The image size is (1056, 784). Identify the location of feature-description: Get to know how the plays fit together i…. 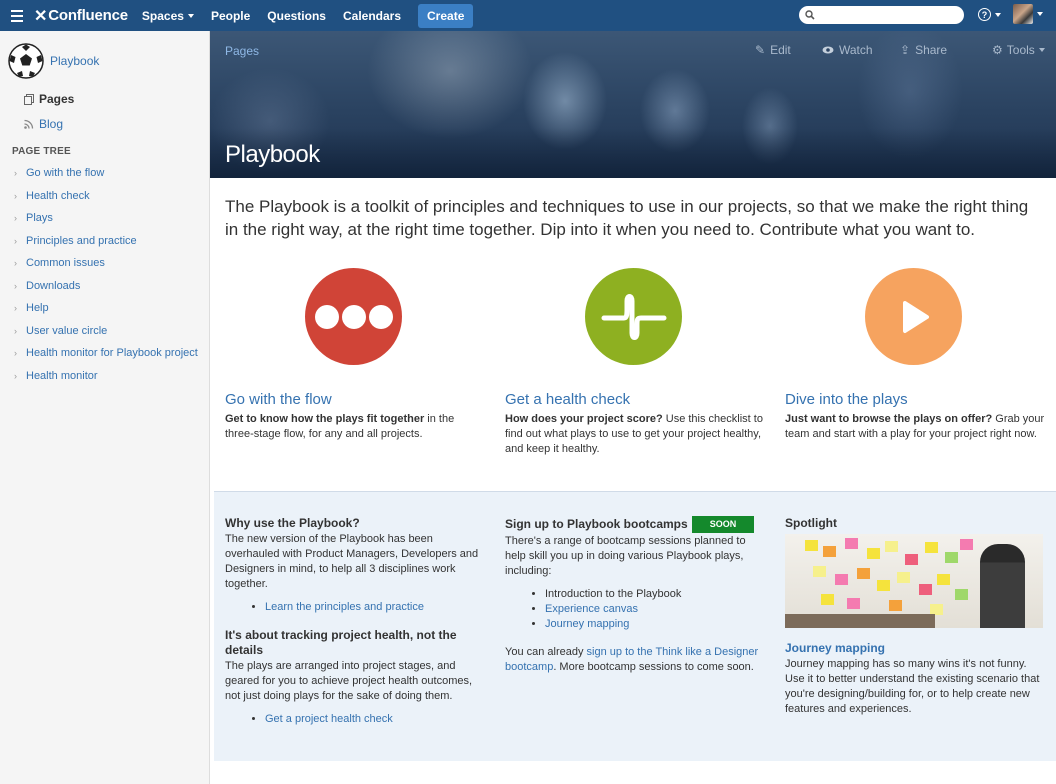
(355, 427).